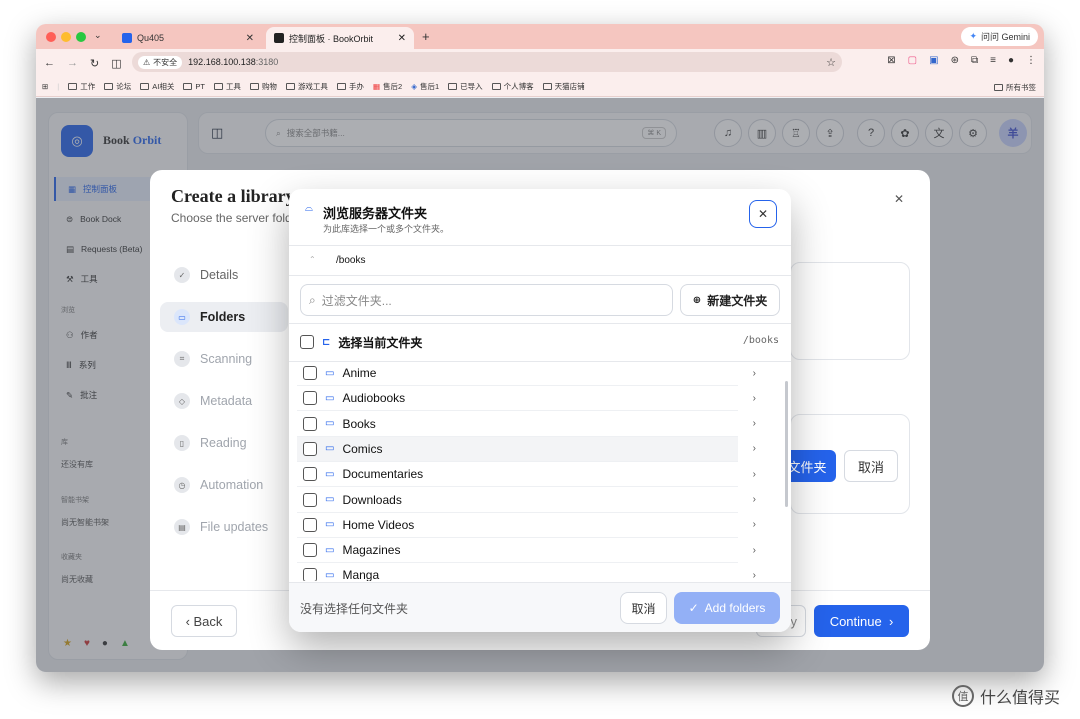  What do you see at coordinates (117, 86) in the screenshot?
I see `bookmark-folder: 论坛` at bounding box center [117, 86].